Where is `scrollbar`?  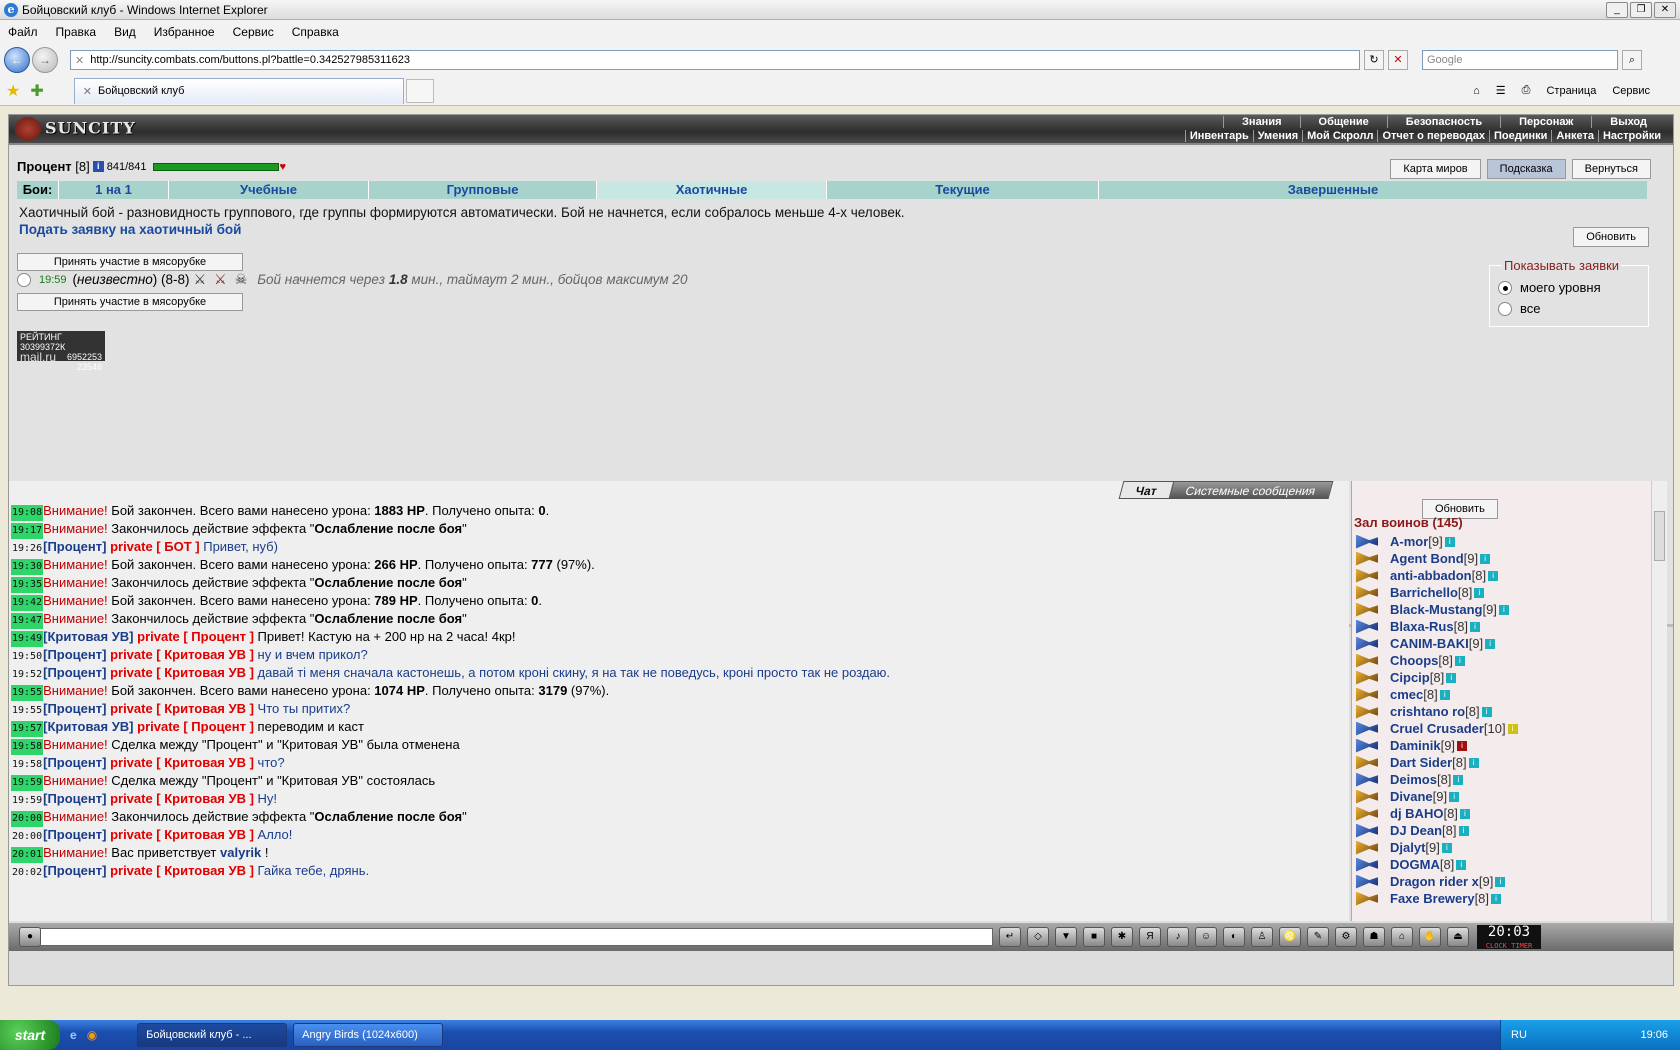 scrollbar is located at coordinates (1659, 701).